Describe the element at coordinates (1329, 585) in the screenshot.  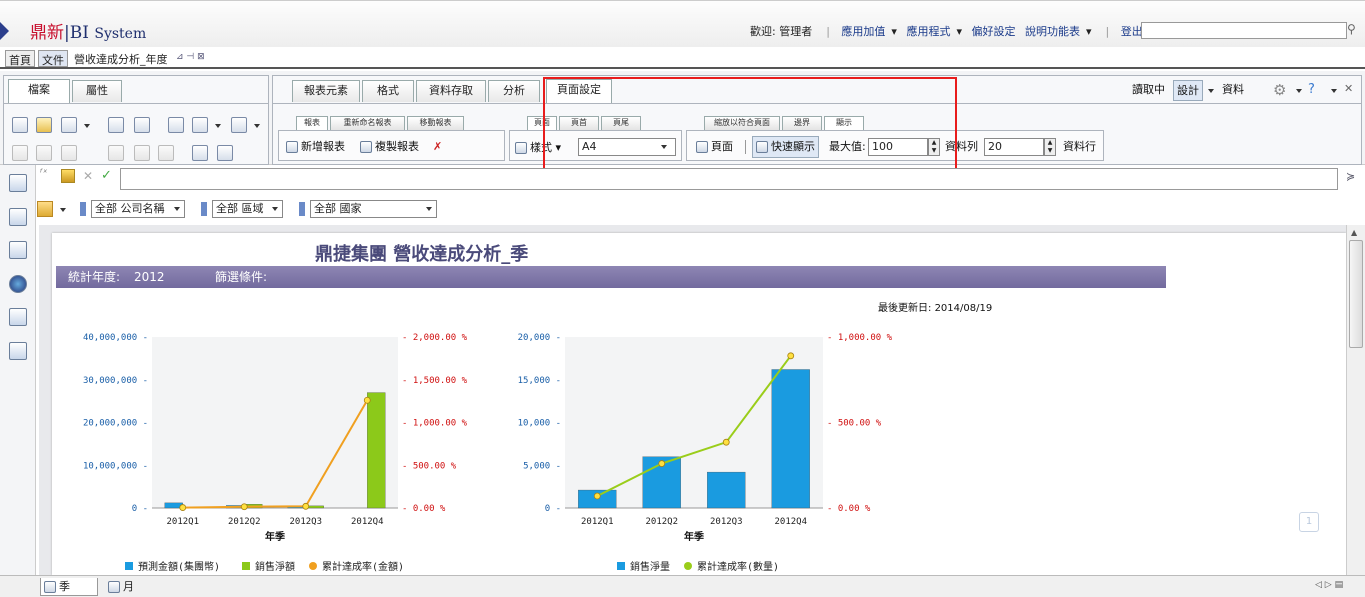
I see `tab-nav-icon: ◁ ▷ ▤` at that location.